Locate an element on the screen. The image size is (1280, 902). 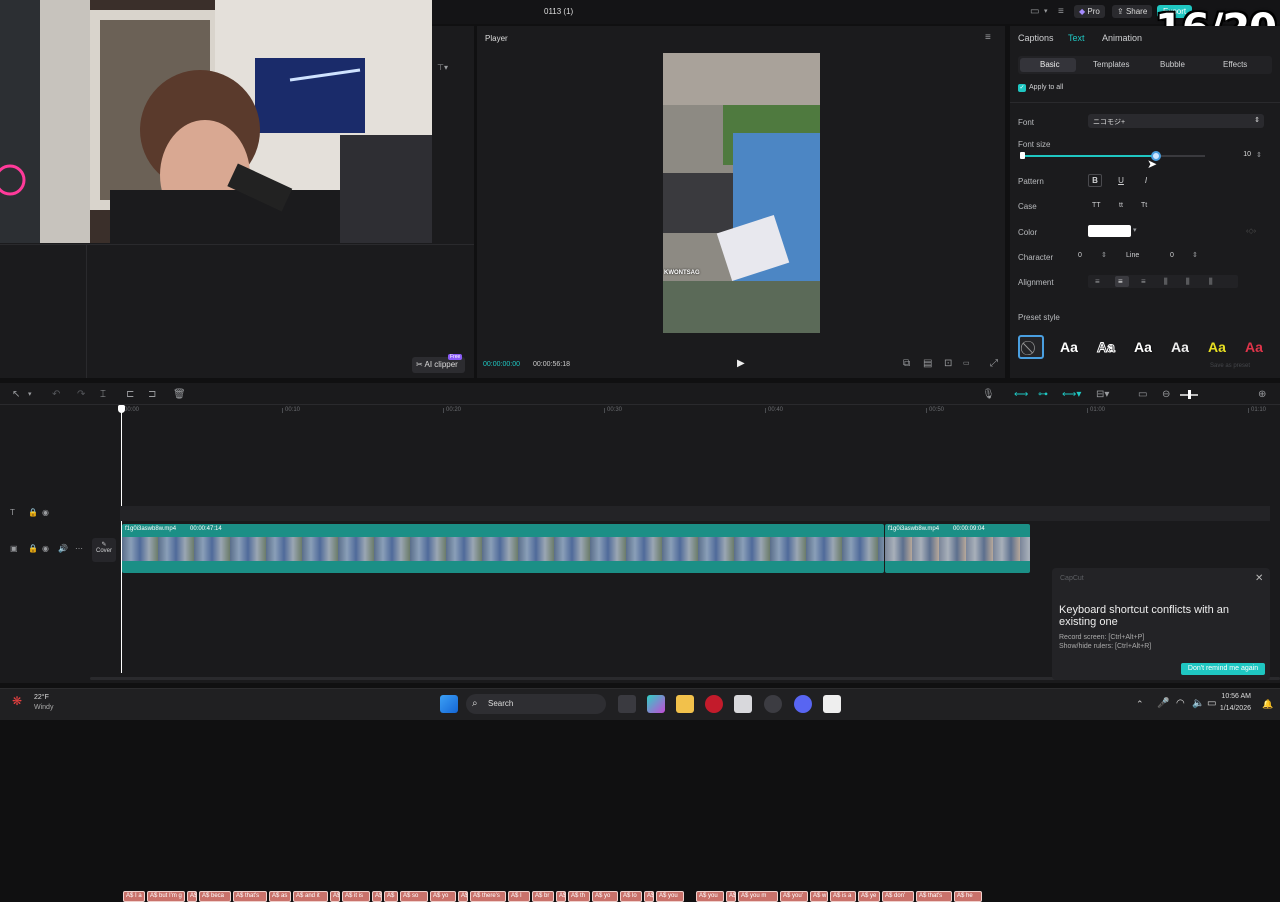
caption-clip: A$ he is located at coordinates (968, 896).